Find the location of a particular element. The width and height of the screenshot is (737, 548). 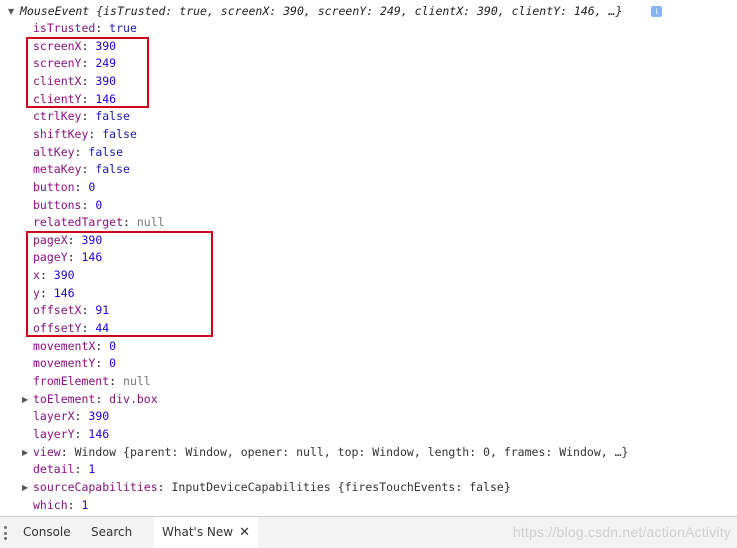

tab-whats-new: What's New ✕ is located at coordinates (206, 532).